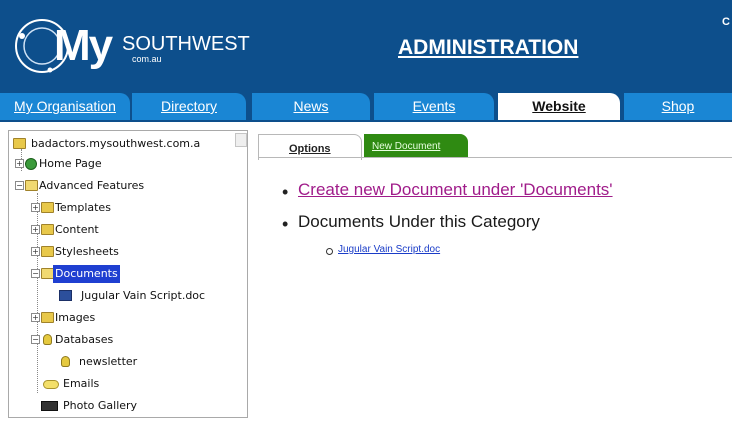 Image resolution: width=732 pixels, height=422 pixels. Describe the element at coordinates (116, 143) in the screenshot. I see `tree-root-label: badactors.mysouthwest.com.a` at that location.